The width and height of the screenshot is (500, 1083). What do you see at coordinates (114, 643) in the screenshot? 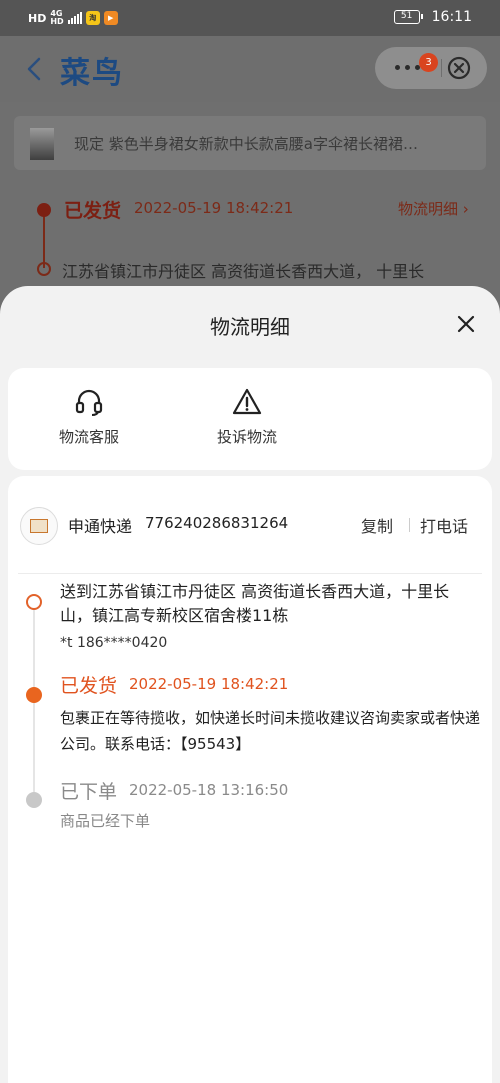
I see `recipient-contact: *t 186****0420` at bounding box center [114, 643].